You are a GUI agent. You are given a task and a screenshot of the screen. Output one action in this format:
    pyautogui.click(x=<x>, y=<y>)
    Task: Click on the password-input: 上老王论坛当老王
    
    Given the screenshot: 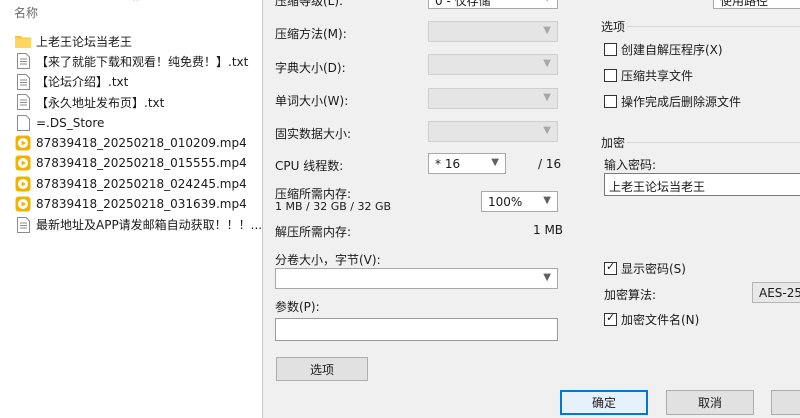 What is the action you would take?
    pyautogui.click(x=702, y=184)
    